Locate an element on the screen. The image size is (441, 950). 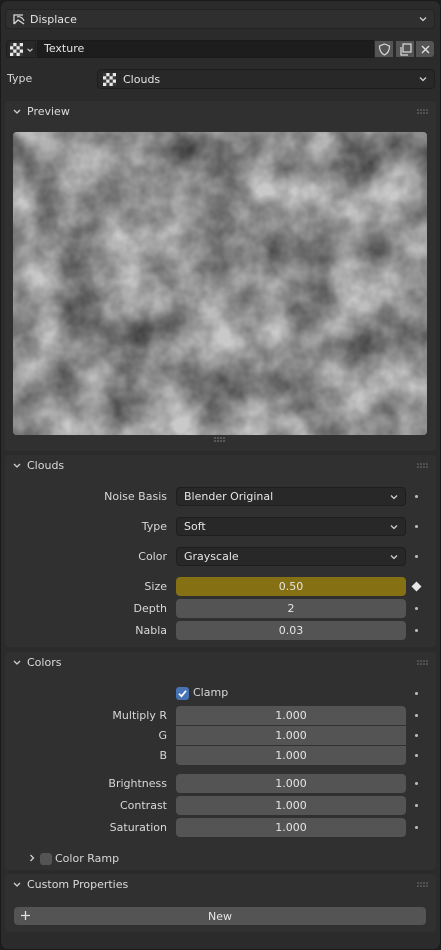
keyframe-diamond-icon is located at coordinates (416, 586).